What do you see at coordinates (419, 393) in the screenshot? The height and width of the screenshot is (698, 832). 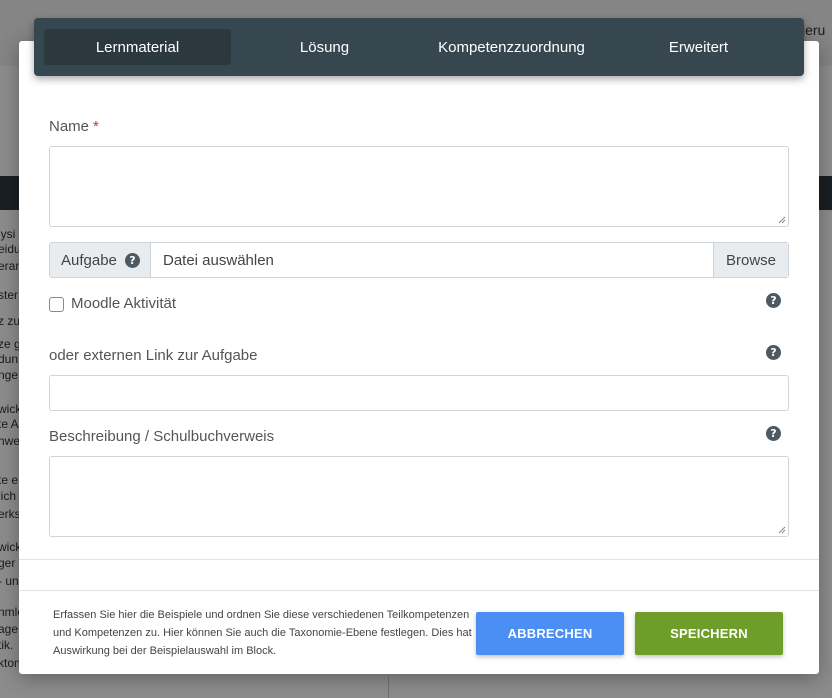 I see `external-link-input` at bounding box center [419, 393].